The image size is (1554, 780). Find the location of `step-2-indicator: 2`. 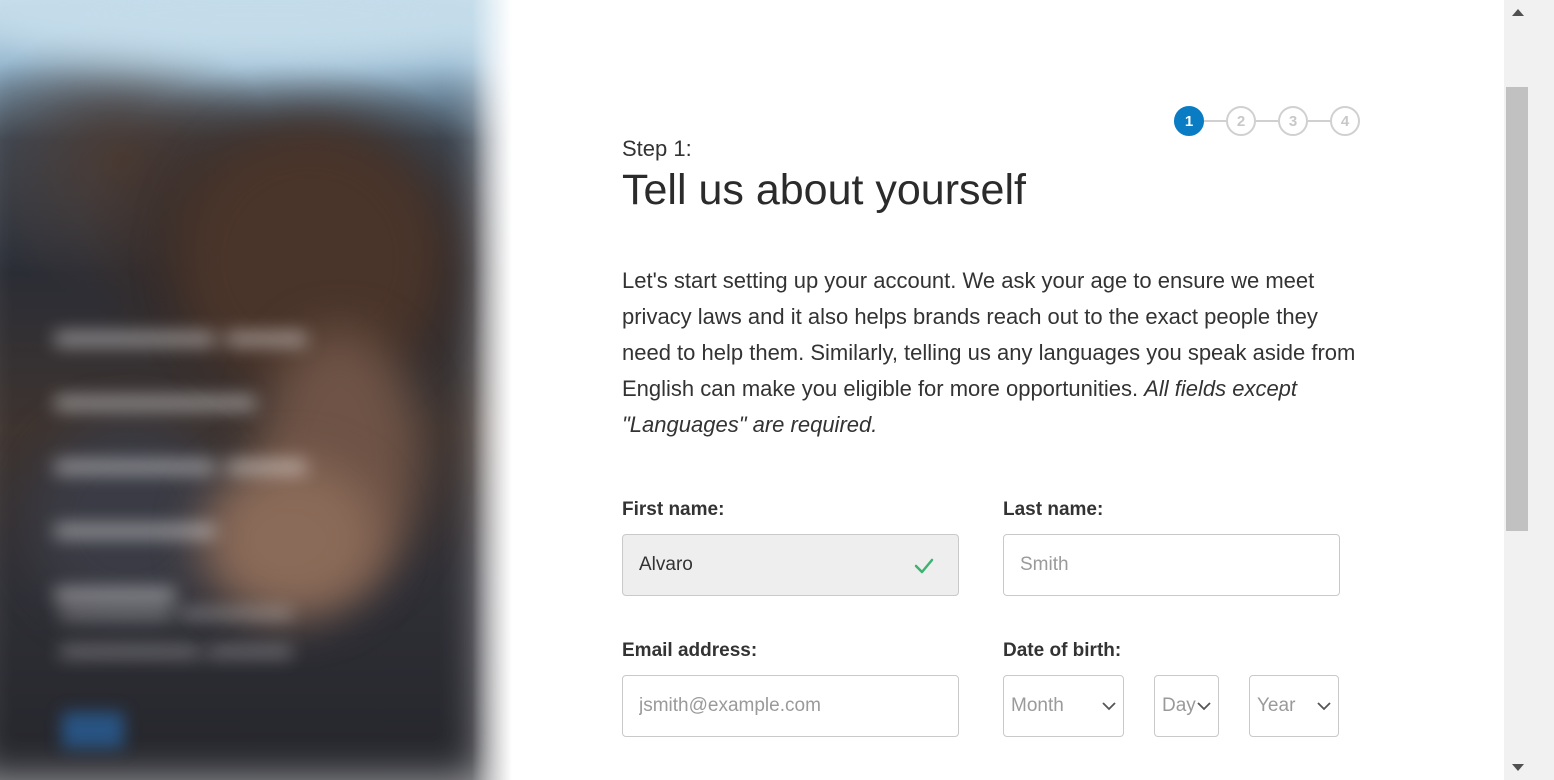

step-2-indicator: 2 is located at coordinates (1241, 121).